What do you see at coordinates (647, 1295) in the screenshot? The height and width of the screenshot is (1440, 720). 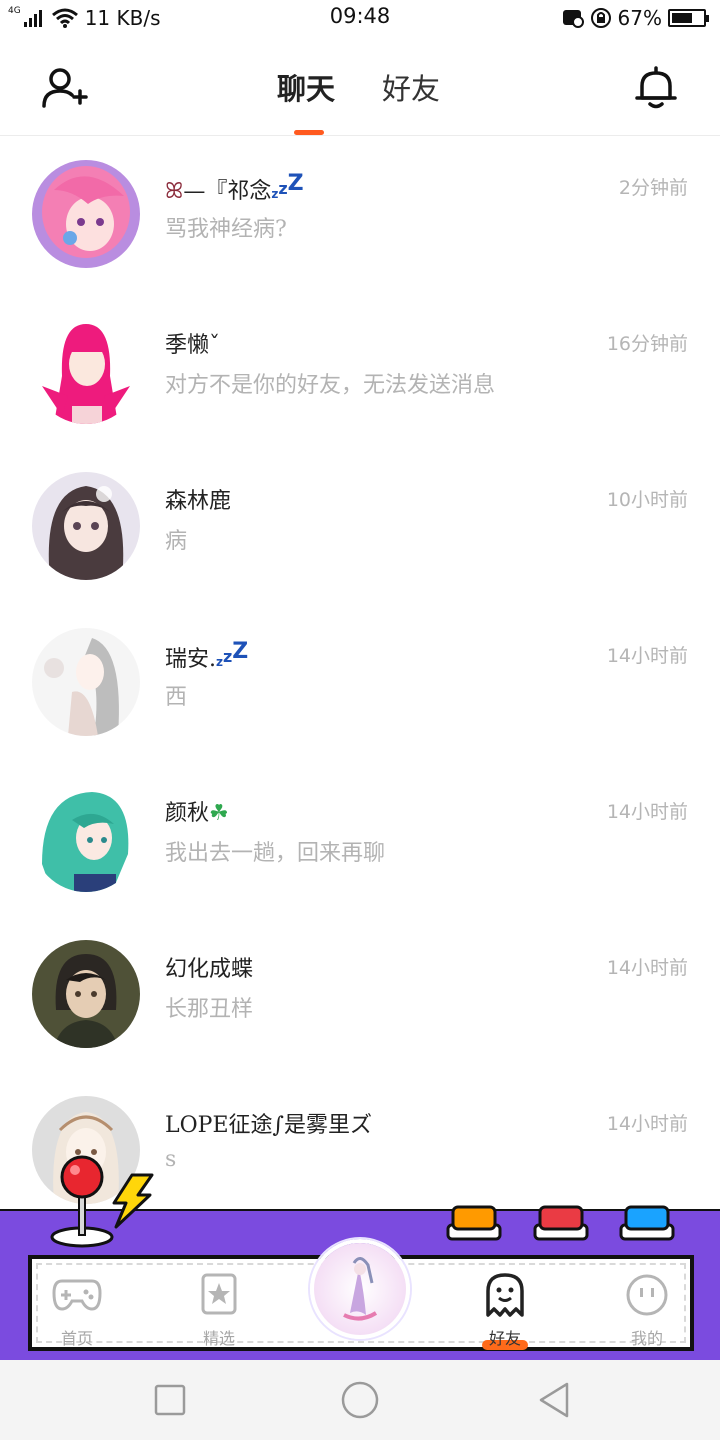 I see `smiley-icon` at bounding box center [647, 1295].